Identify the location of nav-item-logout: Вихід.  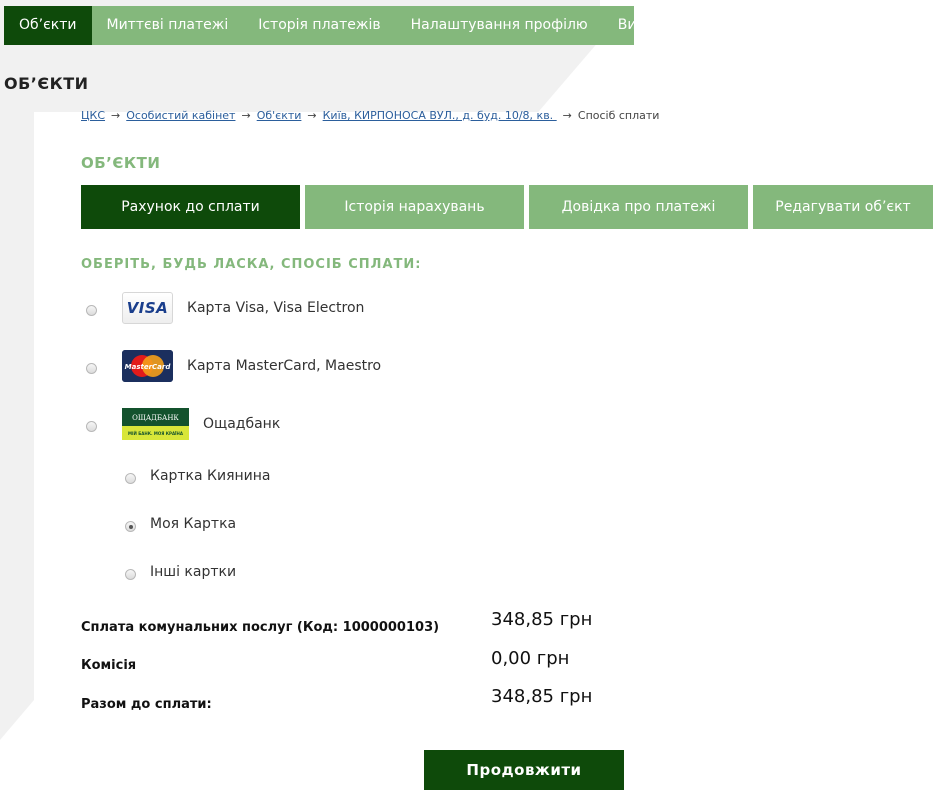
(638, 25).